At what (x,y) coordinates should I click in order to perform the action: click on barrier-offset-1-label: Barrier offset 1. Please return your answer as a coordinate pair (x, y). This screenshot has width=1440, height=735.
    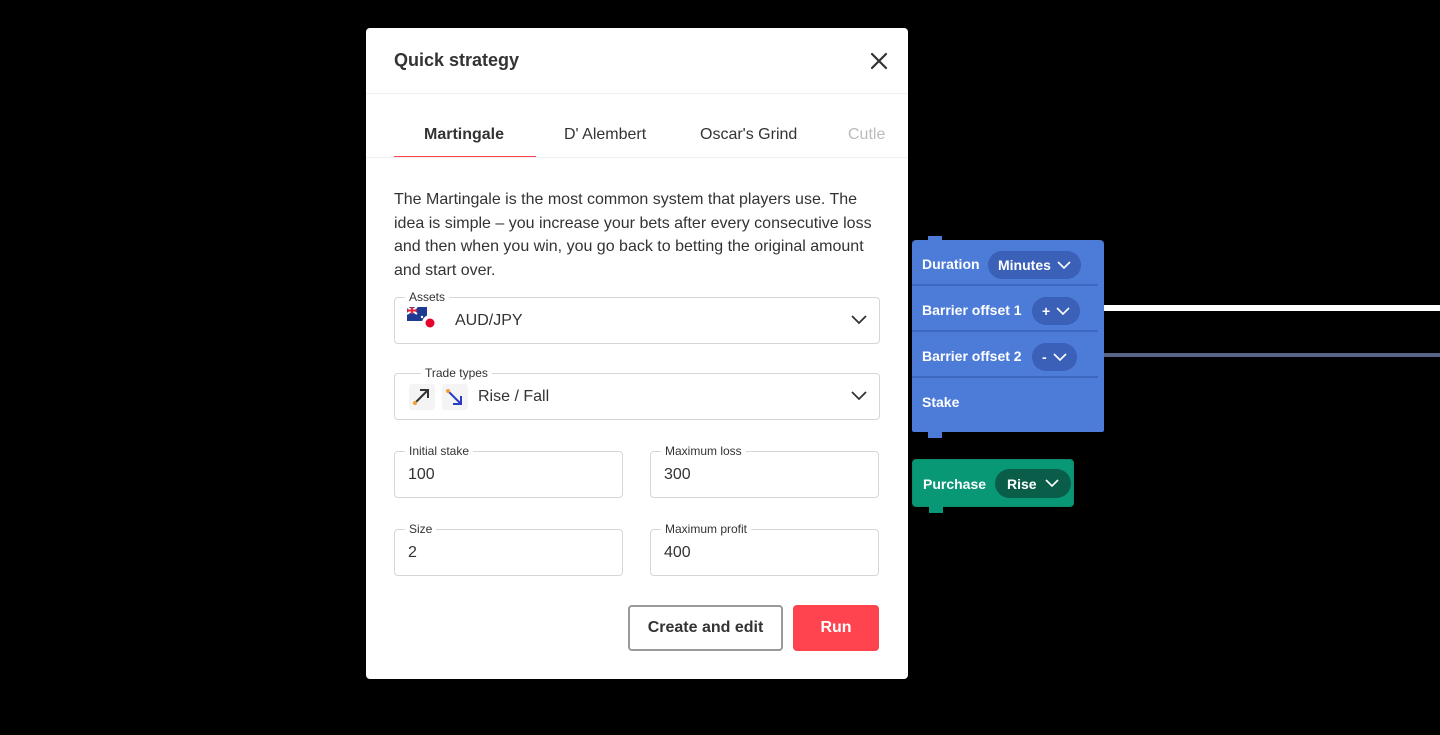
    Looking at the image, I should click on (972, 310).